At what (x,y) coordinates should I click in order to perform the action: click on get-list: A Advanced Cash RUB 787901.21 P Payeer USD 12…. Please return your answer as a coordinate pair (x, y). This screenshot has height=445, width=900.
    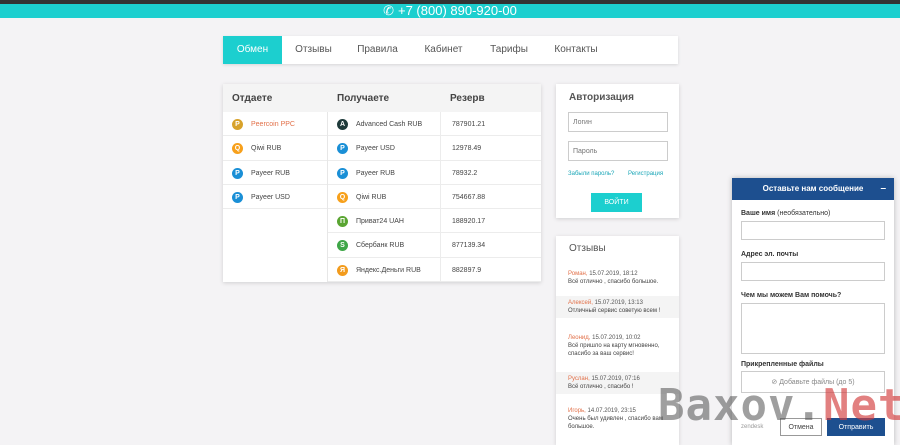
    Looking at the image, I should click on (434, 197).